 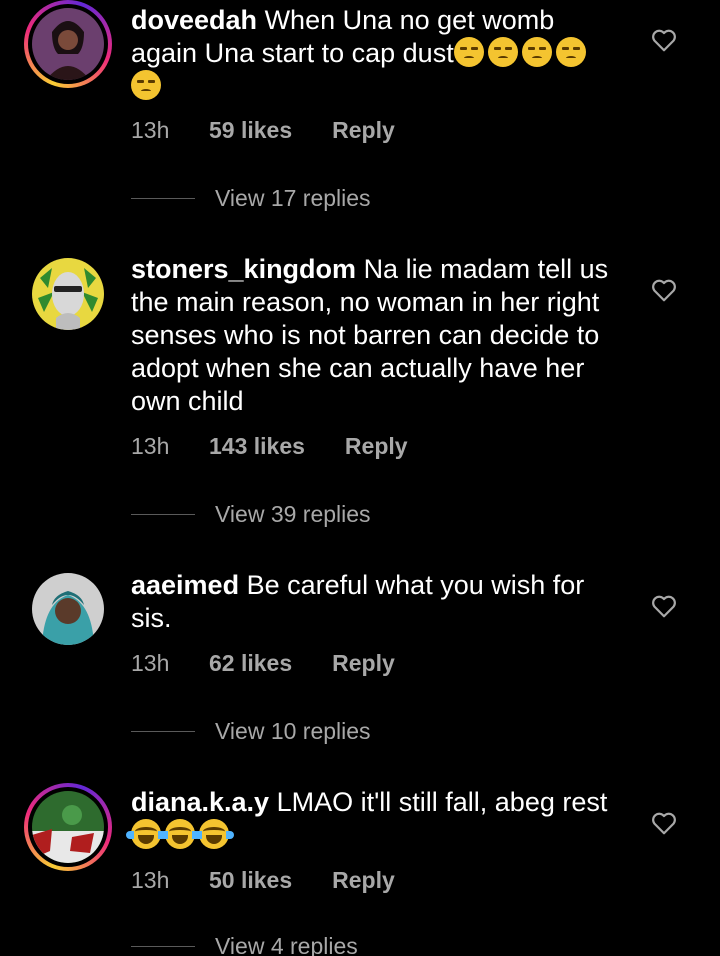 I want to click on comment-meta: 13h 50 likes Reply, so click(x=263, y=880).